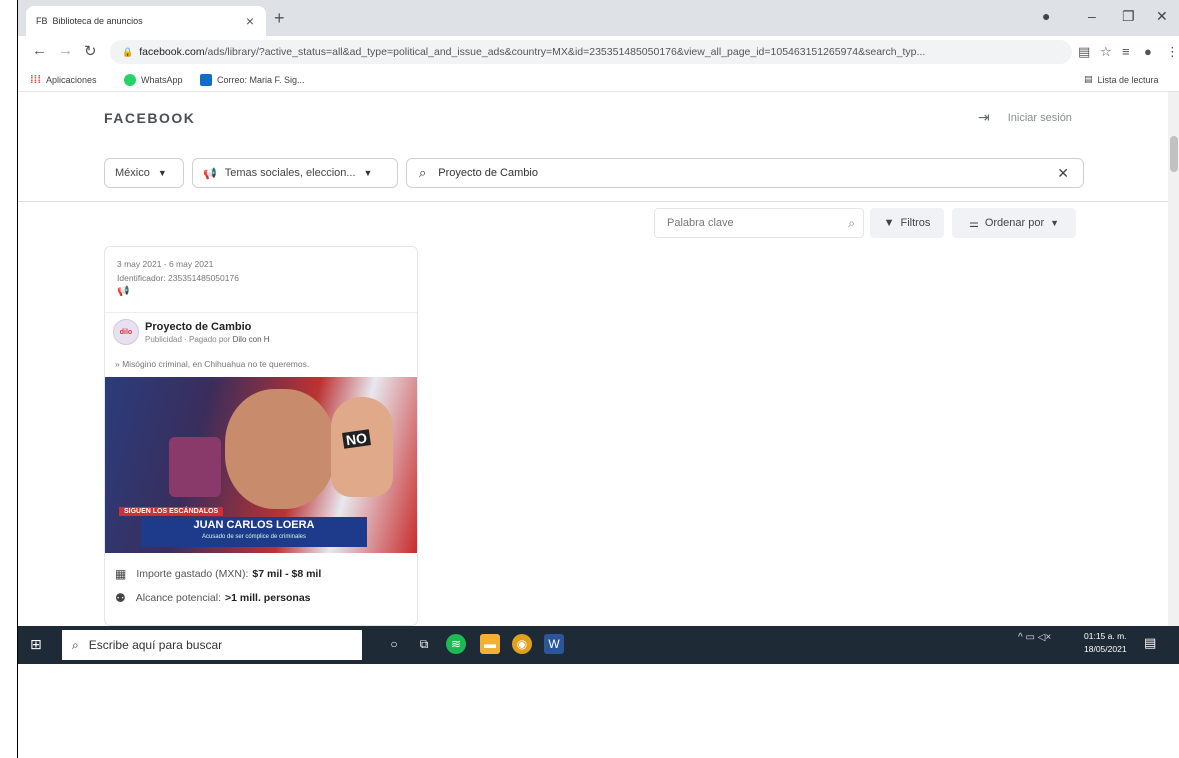 The image size is (1179, 758). What do you see at coordinates (39, 50) in the screenshot?
I see `back-icon: ←` at bounding box center [39, 50].